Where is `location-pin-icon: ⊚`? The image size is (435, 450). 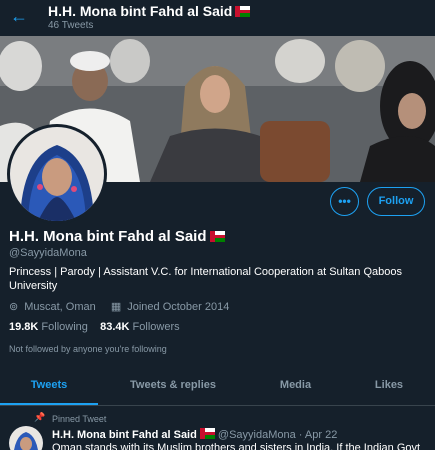 location-pin-icon: ⊚ is located at coordinates (14, 307).